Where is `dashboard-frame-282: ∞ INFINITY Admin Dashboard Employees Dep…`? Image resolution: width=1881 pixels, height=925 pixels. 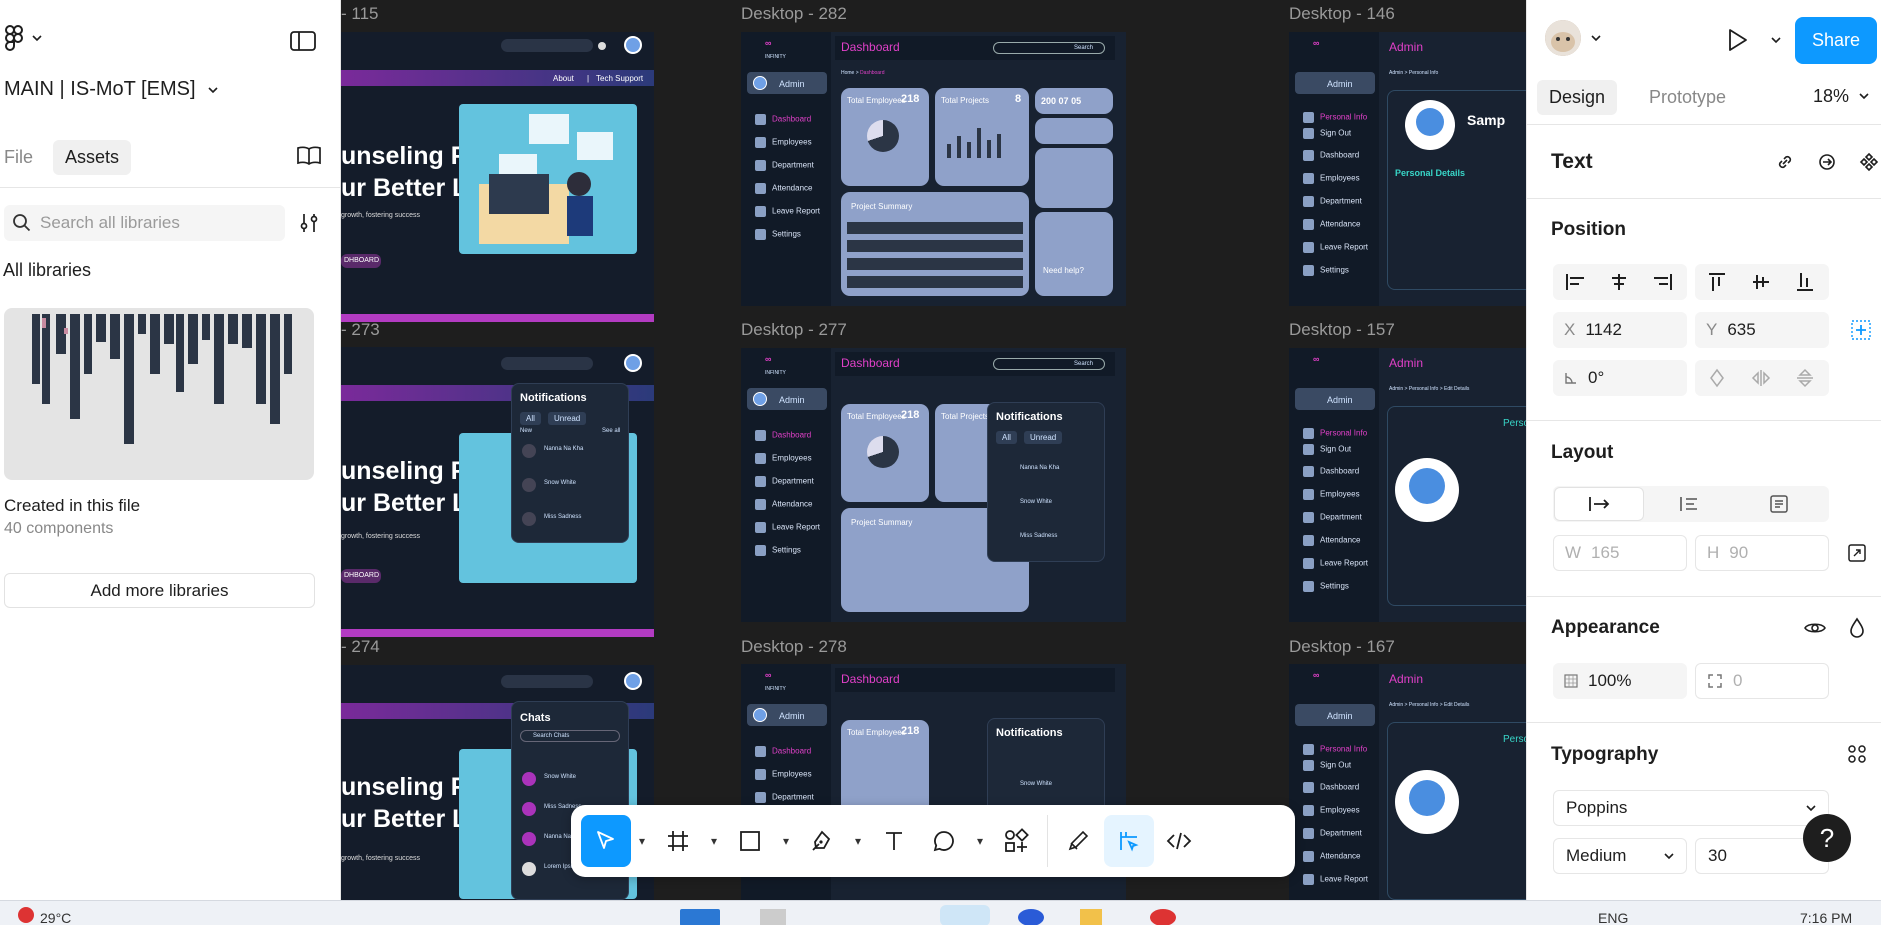 dashboard-frame-282: ∞ INFINITY Admin Dashboard Employees Dep… is located at coordinates (933, 169).